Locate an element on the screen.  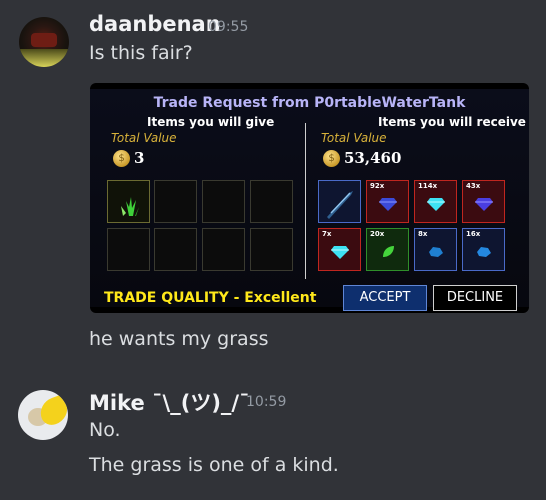
item-count: 92x is located at coordinates (377, 186).